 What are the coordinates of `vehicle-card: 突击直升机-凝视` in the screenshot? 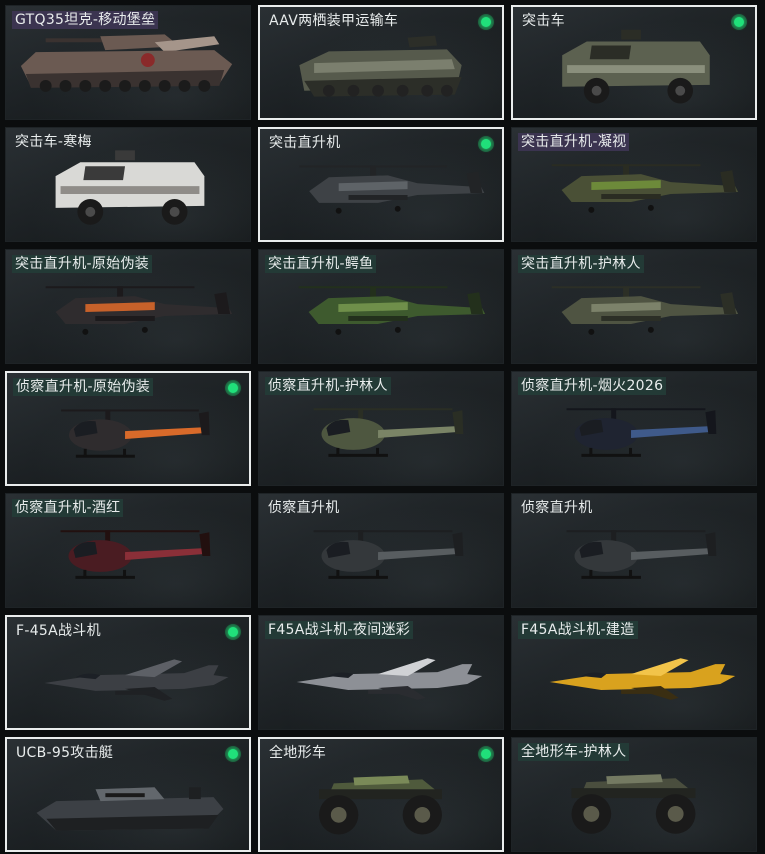 It's located at (634, 184).